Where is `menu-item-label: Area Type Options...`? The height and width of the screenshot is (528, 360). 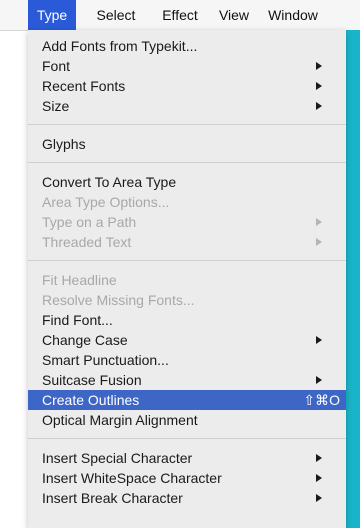 menu-item-label: Area Type Options... is located at coordinates (106, 202).